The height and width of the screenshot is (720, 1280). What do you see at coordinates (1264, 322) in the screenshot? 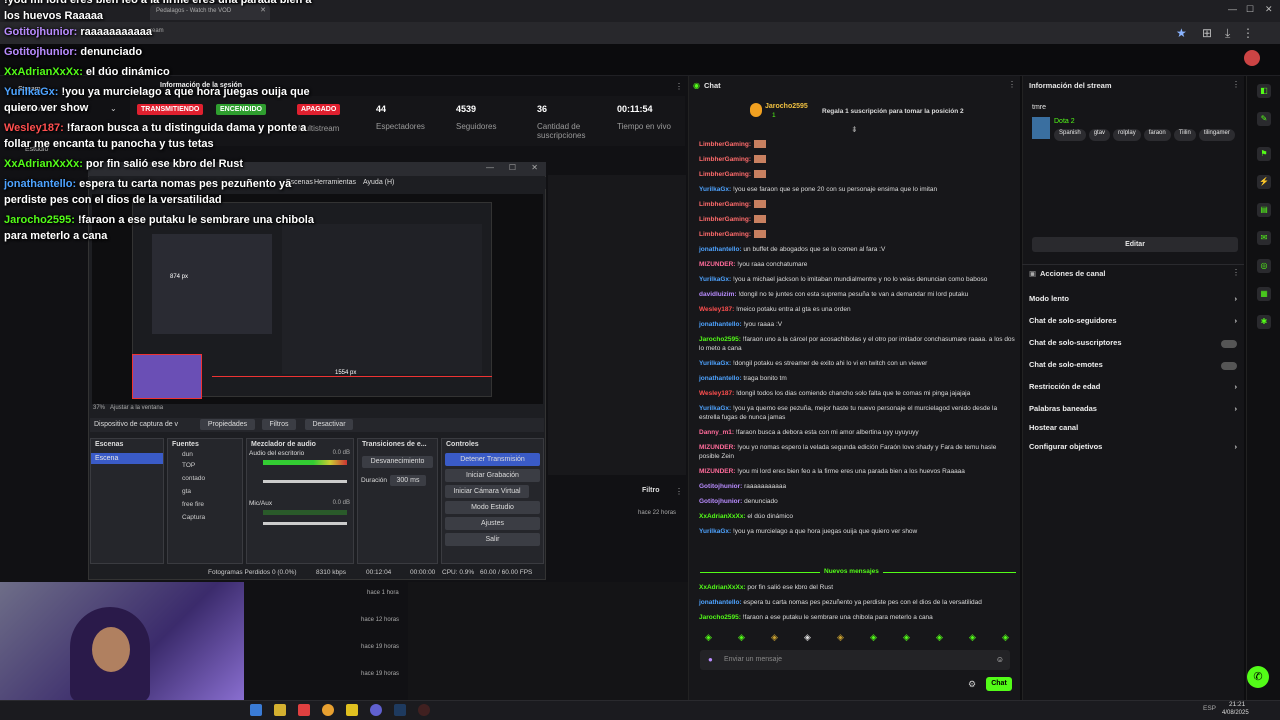
I see `wrench-icon: ✱` at bounding box center [1264, 322].